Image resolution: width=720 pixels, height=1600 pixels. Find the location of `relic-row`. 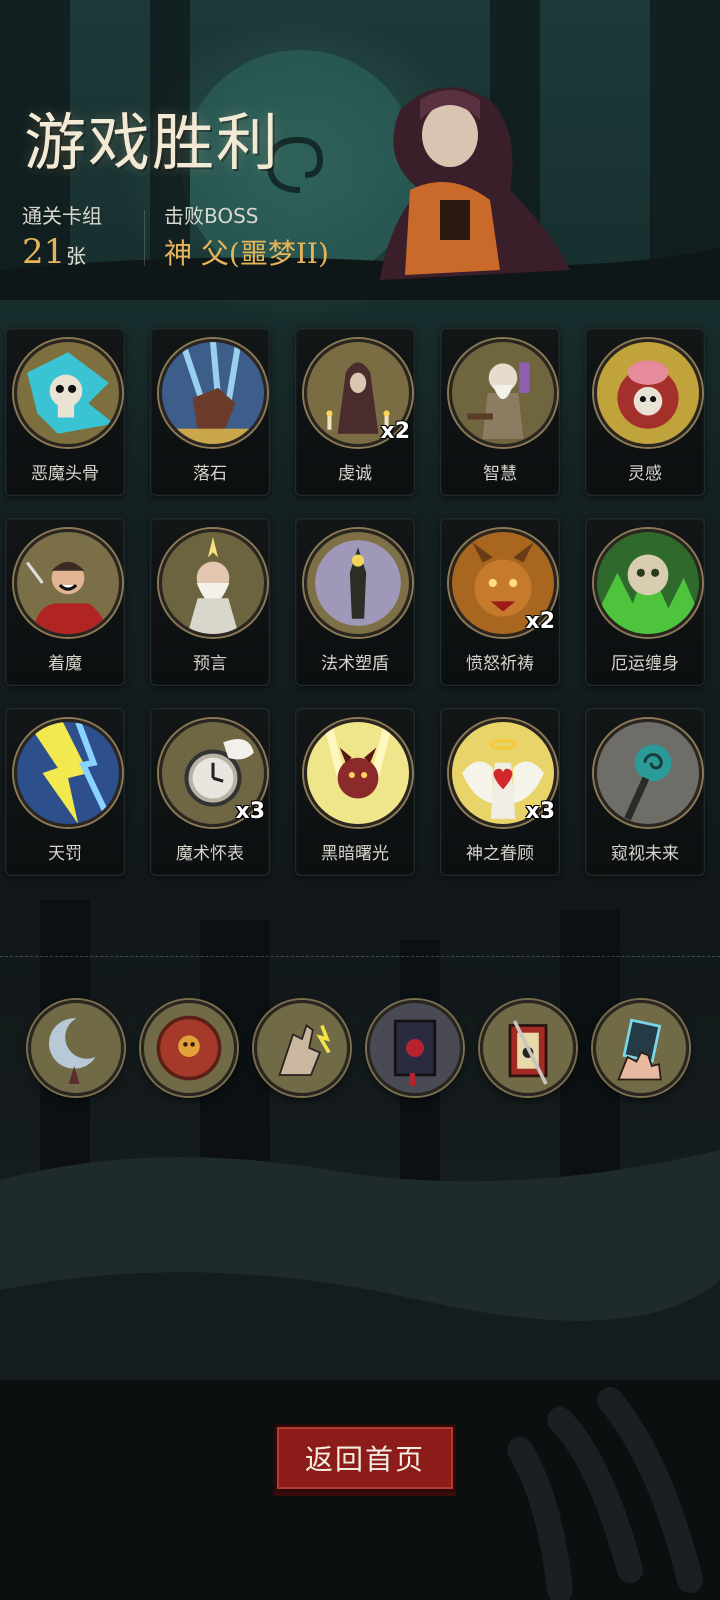

relic-row is located at coordinates (360, 1050).